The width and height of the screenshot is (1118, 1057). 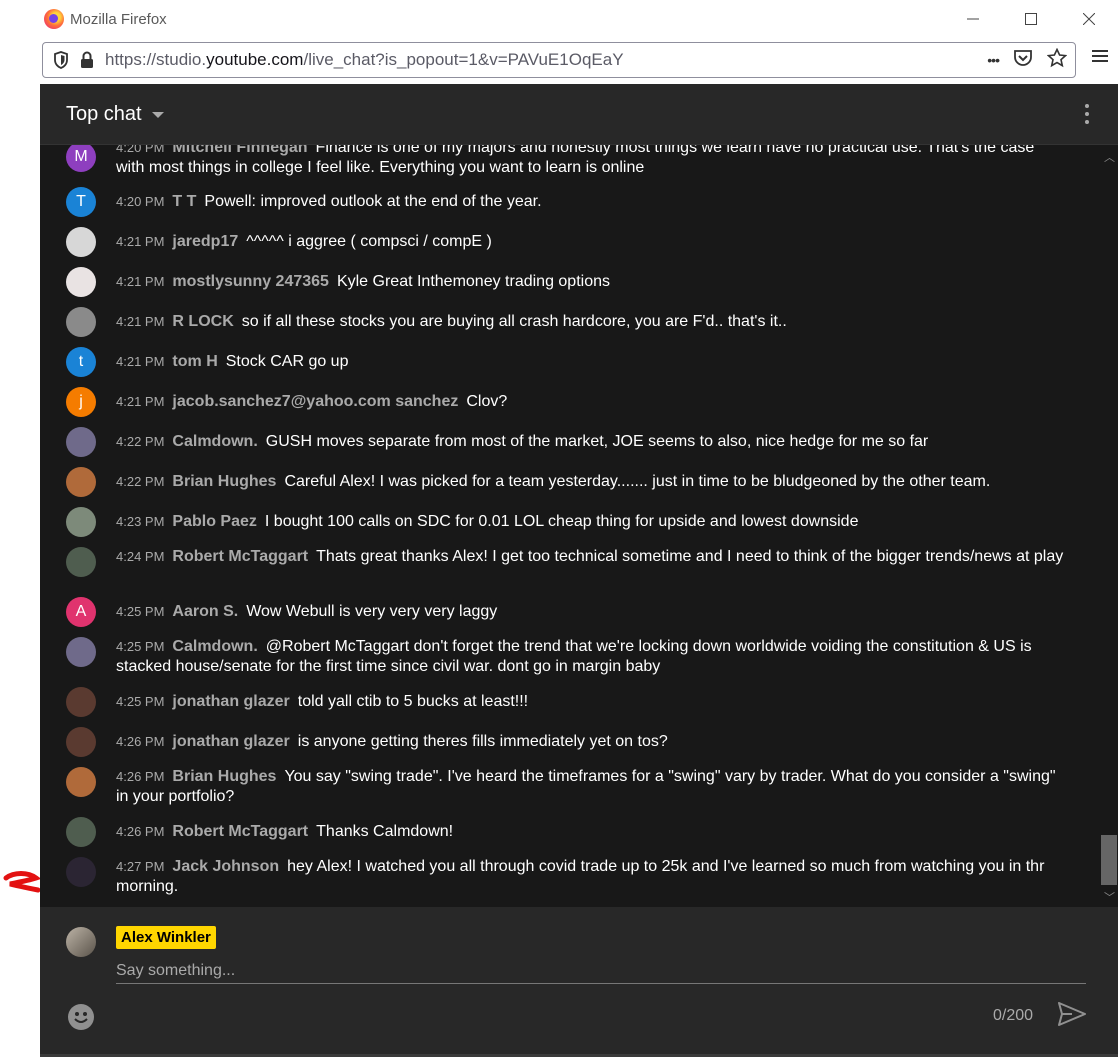 What do you see at coordinates (21, 882) in the screenshot?
I see `red-annotation-mark` at bounding box center [21, 882].